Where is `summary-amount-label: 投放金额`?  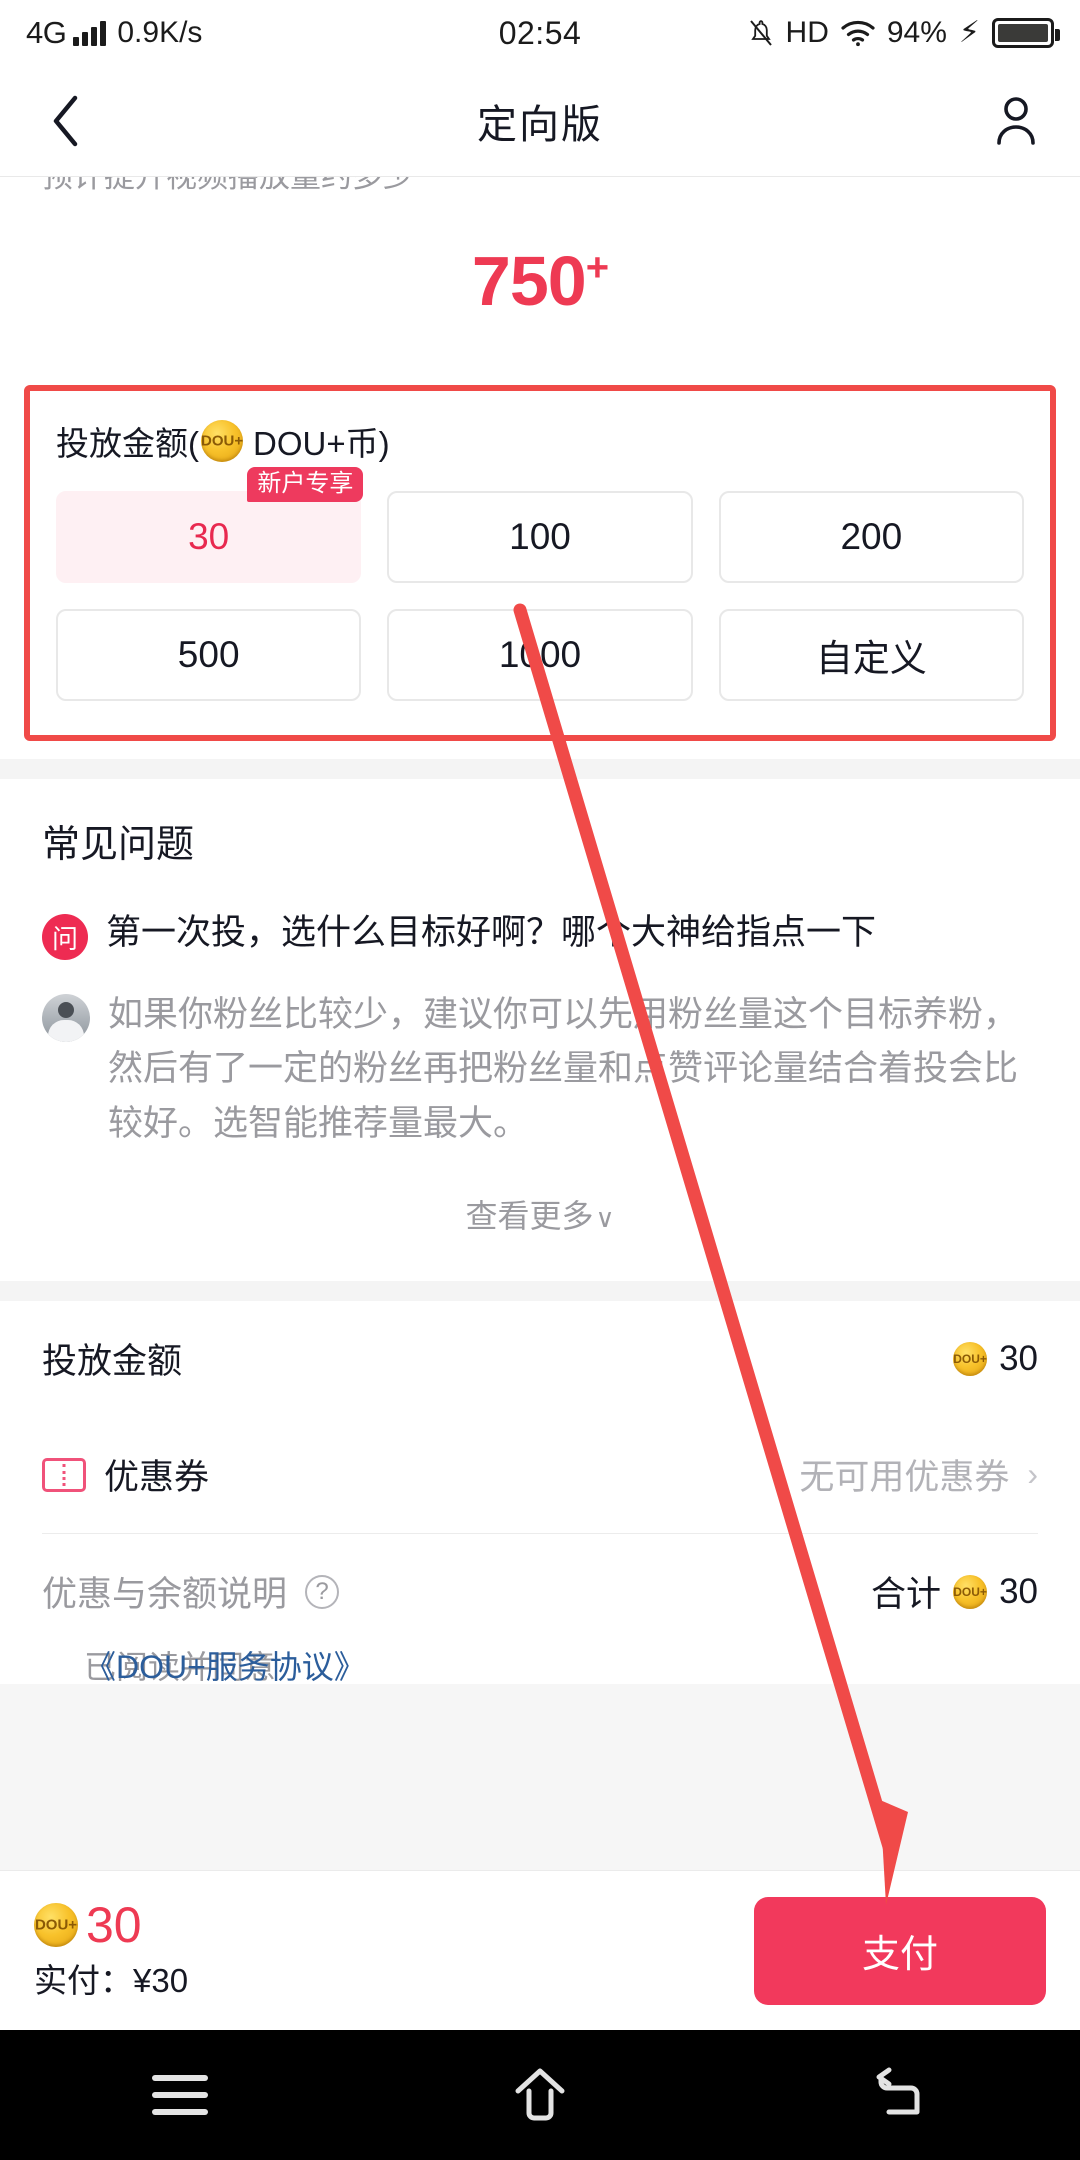 summary-amount-label: 投放金额 is located at coordinates (112, 1362).